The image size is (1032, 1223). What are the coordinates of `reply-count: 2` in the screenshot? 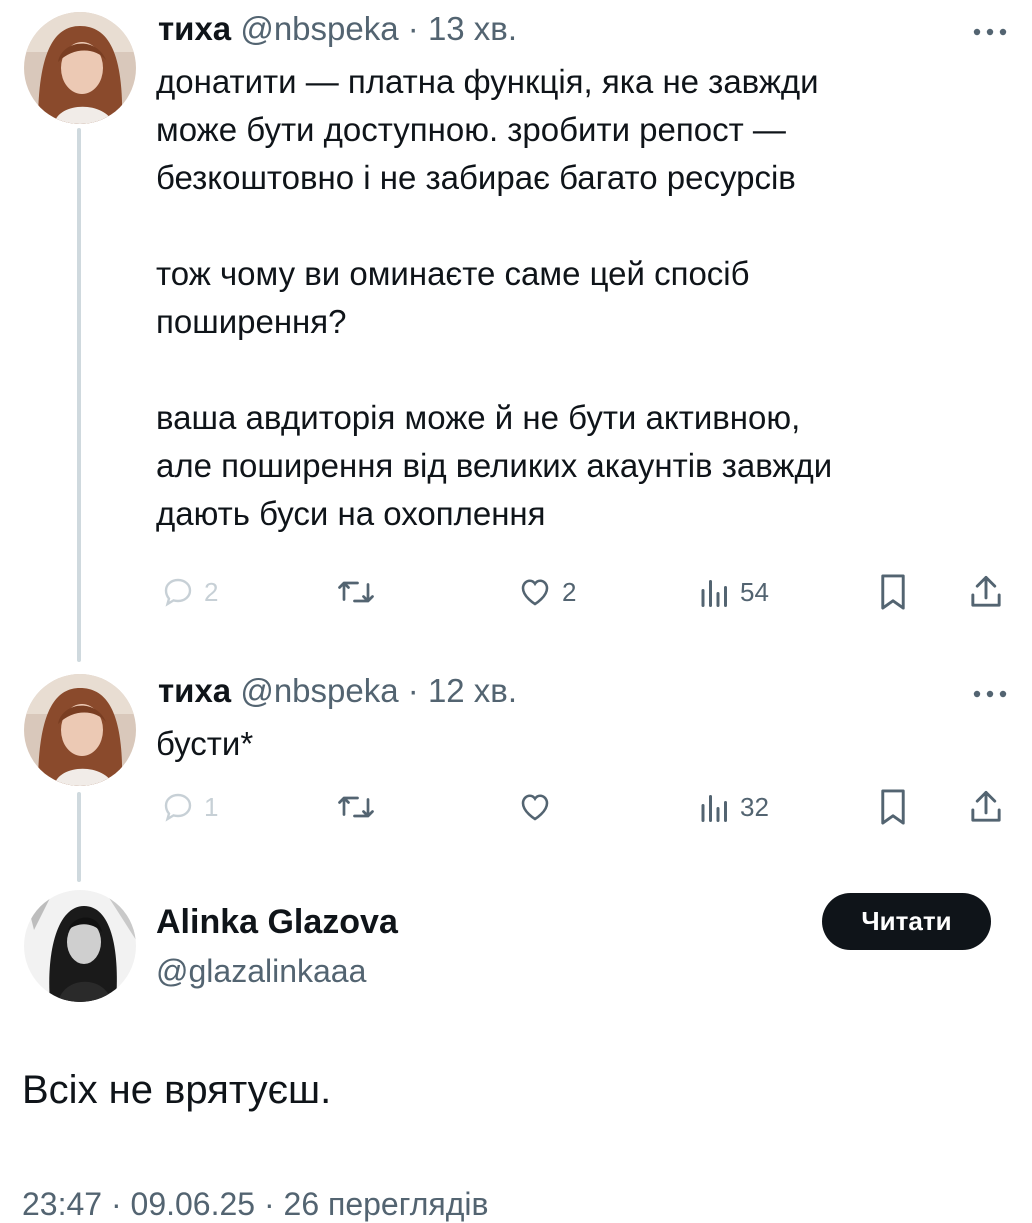 It's located at (211, 591).